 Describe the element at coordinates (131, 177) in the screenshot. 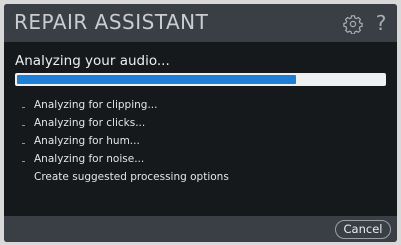

I see `analysis-step-label: Create suggested processing options` at that location.